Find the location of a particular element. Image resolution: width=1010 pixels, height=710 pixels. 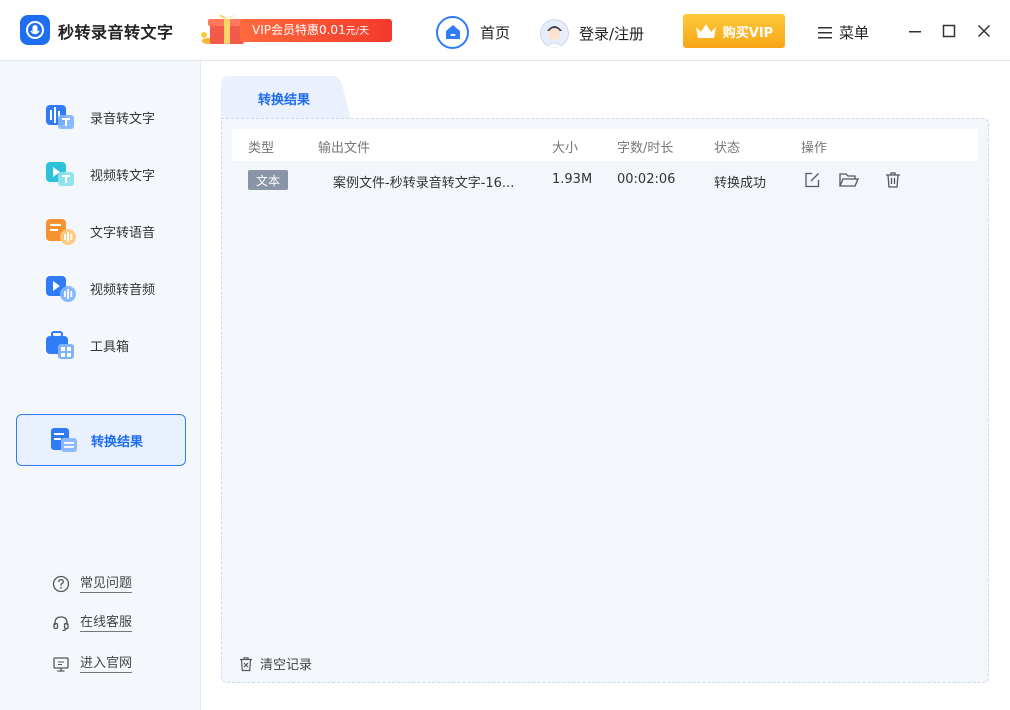

nav-login: 登录/注册 is located at coordinates (592, 33).